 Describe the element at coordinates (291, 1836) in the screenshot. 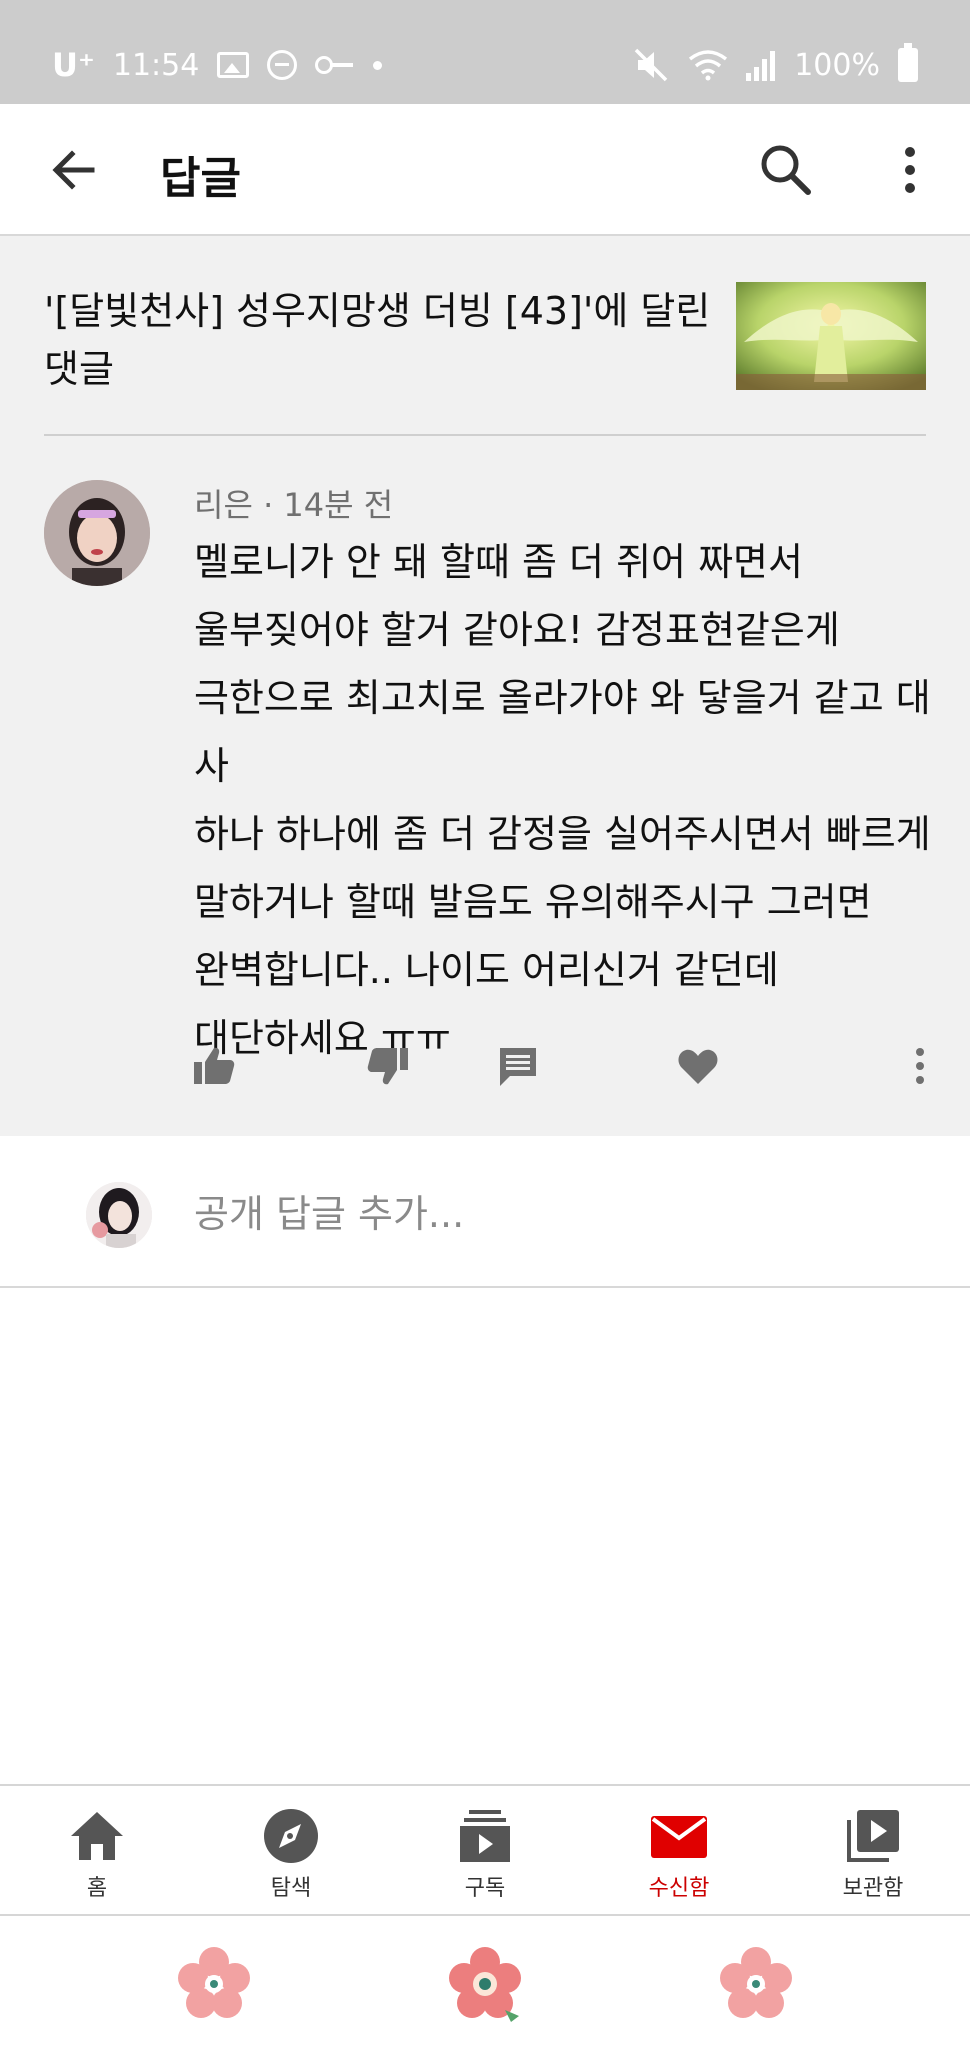

I see `explore-icon` at that location.